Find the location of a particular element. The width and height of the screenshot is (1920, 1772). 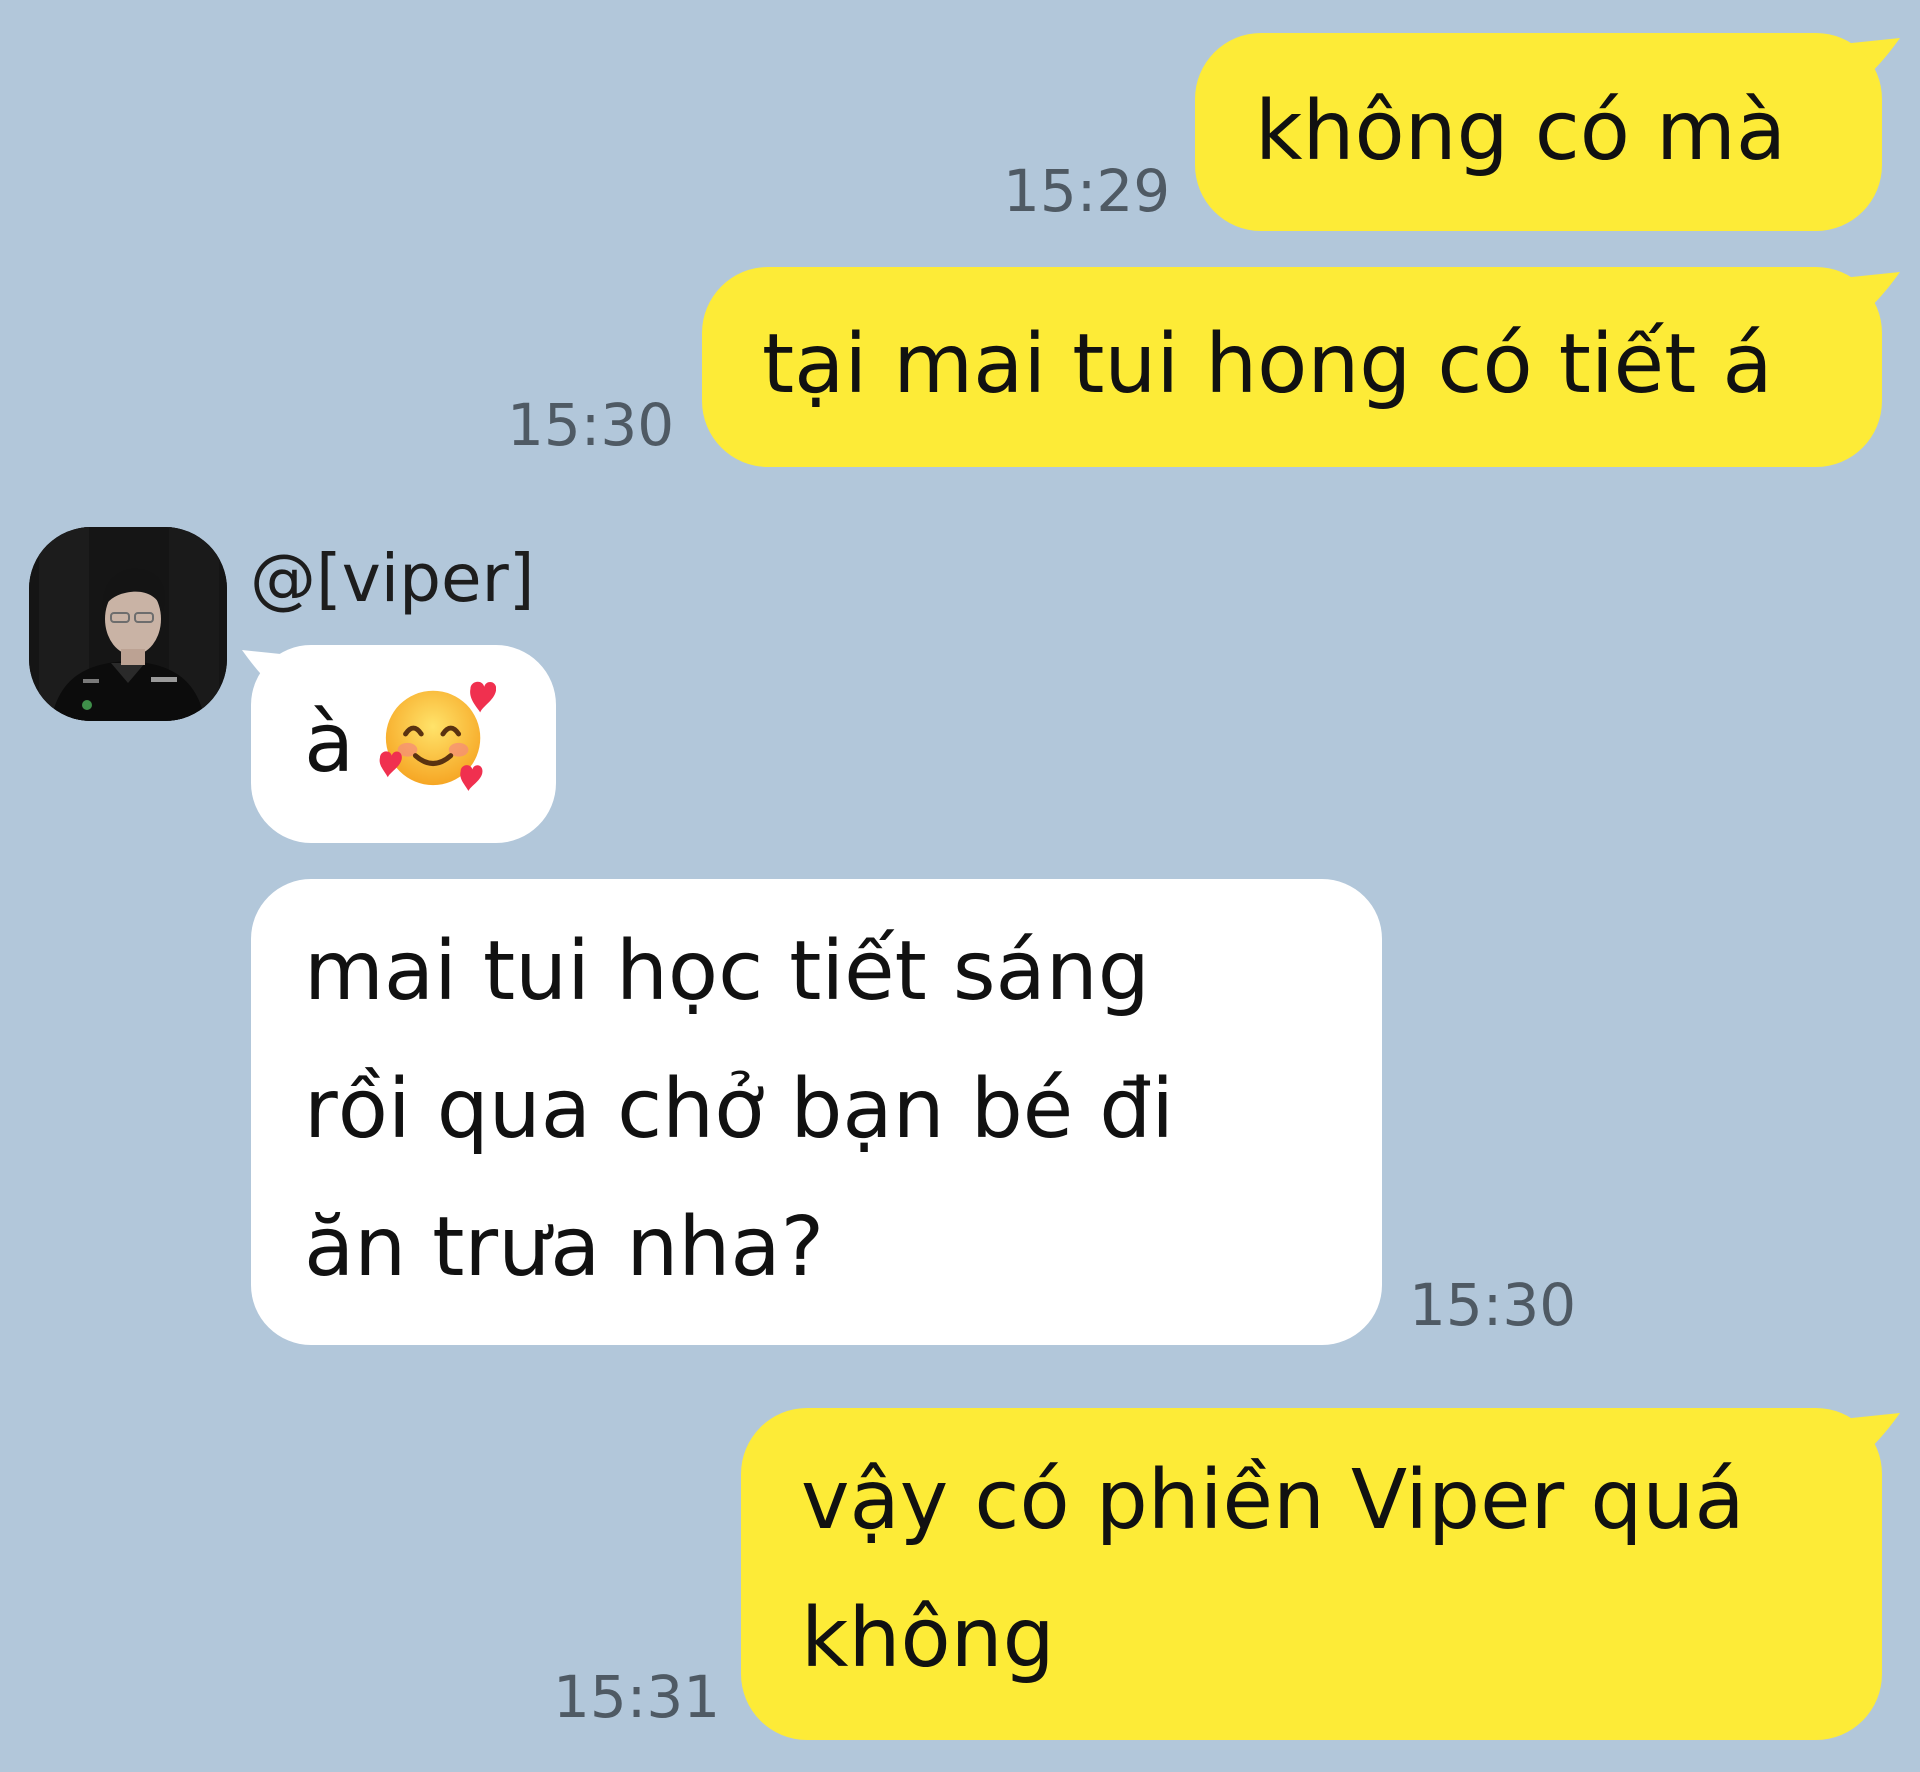

message-text-line: không is located at coordinates (928, 1638).